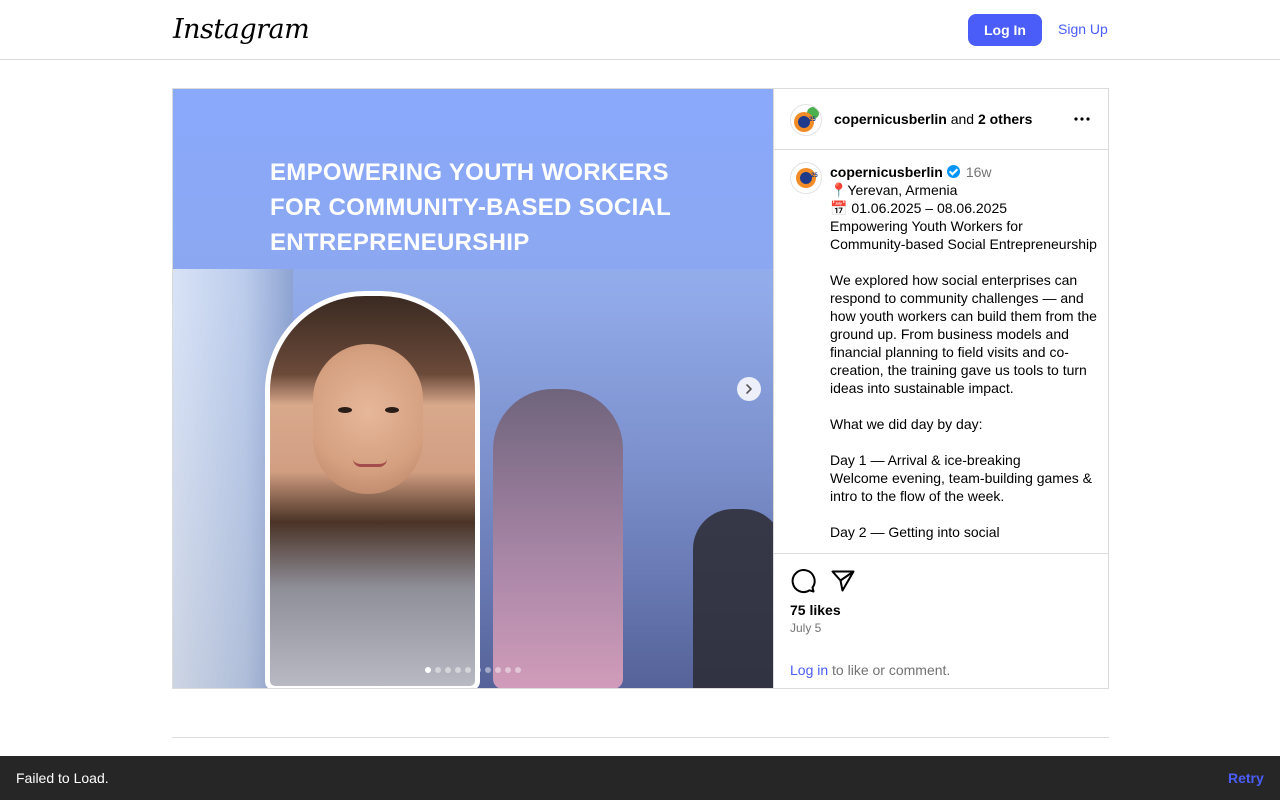 The width and height of the screenshot is (1280, 800). What do you see at coordinates (962, 119) in the screenshot?
I see `authors-and: and` at bounding box center [962, 119].